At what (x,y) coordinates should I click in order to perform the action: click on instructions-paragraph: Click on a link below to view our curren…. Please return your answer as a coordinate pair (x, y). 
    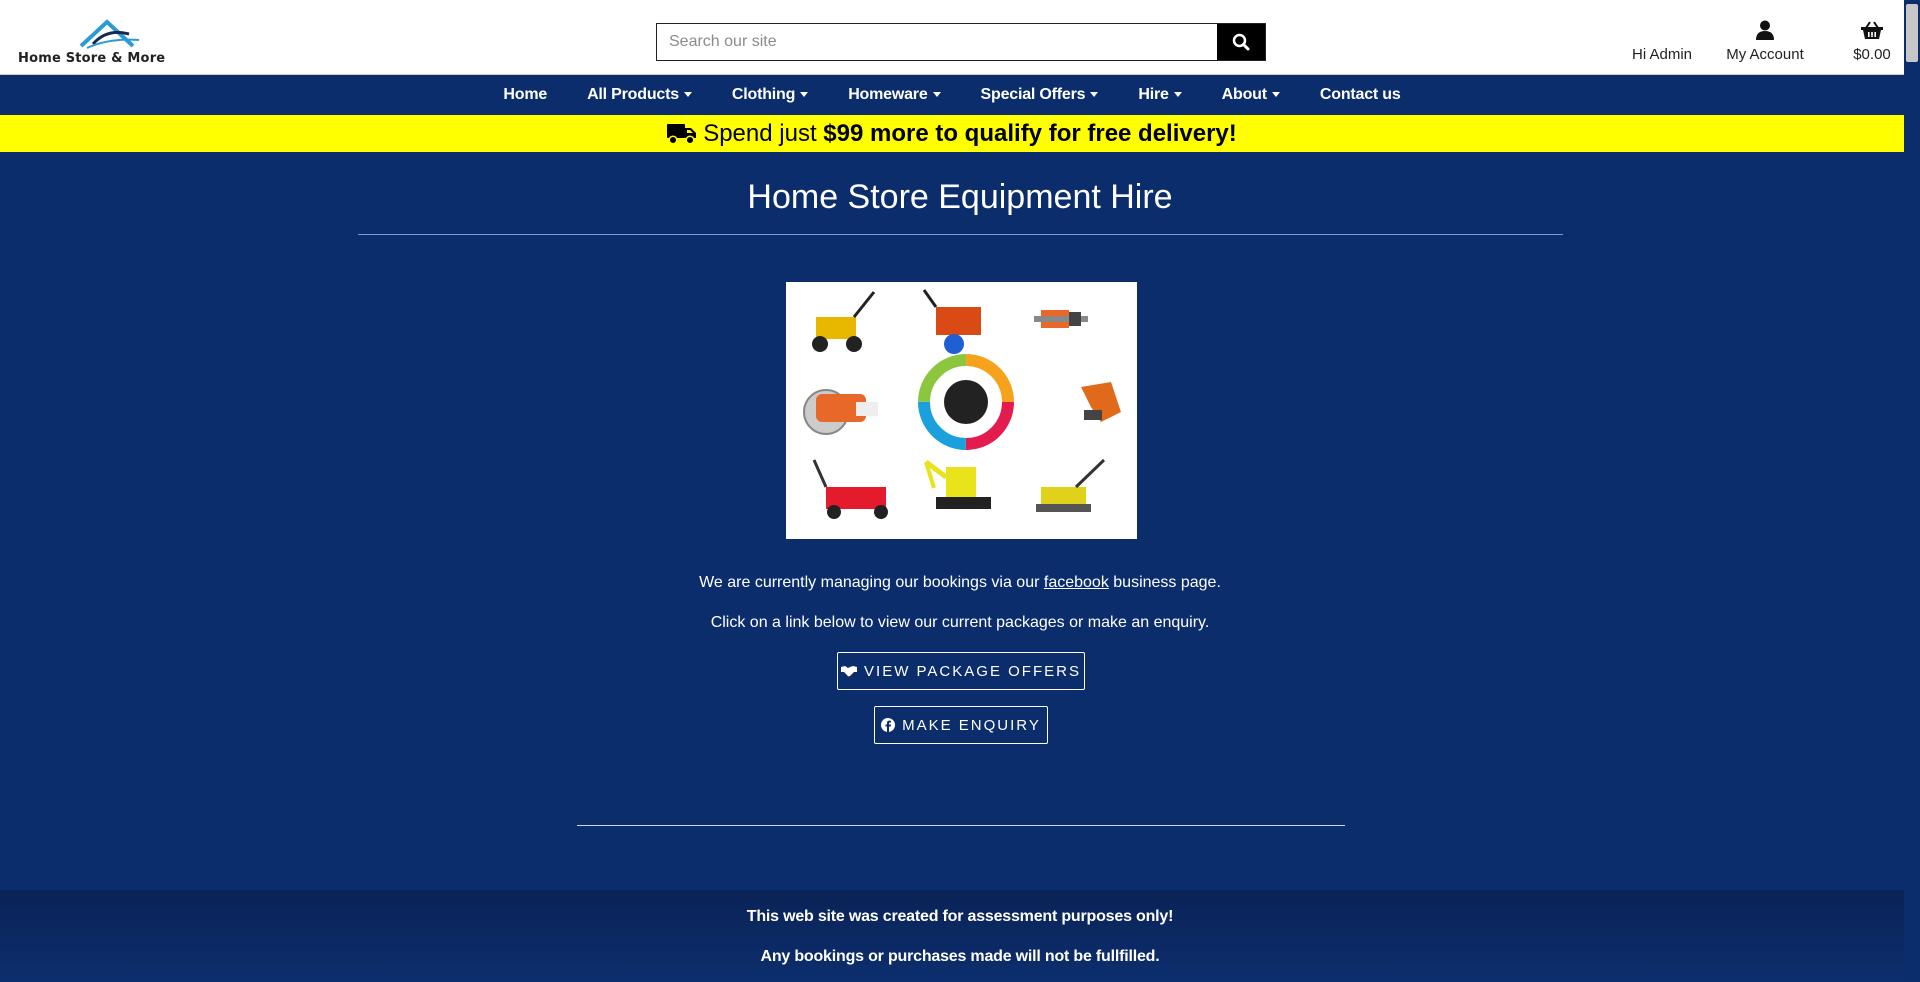
    Looking at the image, I should click on (960, 622).